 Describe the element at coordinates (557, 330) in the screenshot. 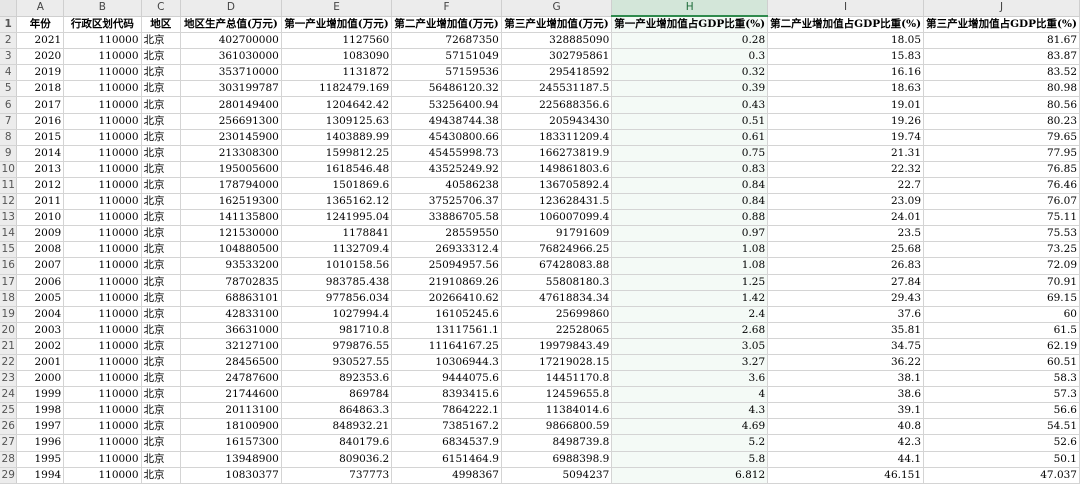

I see `data-cell: 22528065` at that location.